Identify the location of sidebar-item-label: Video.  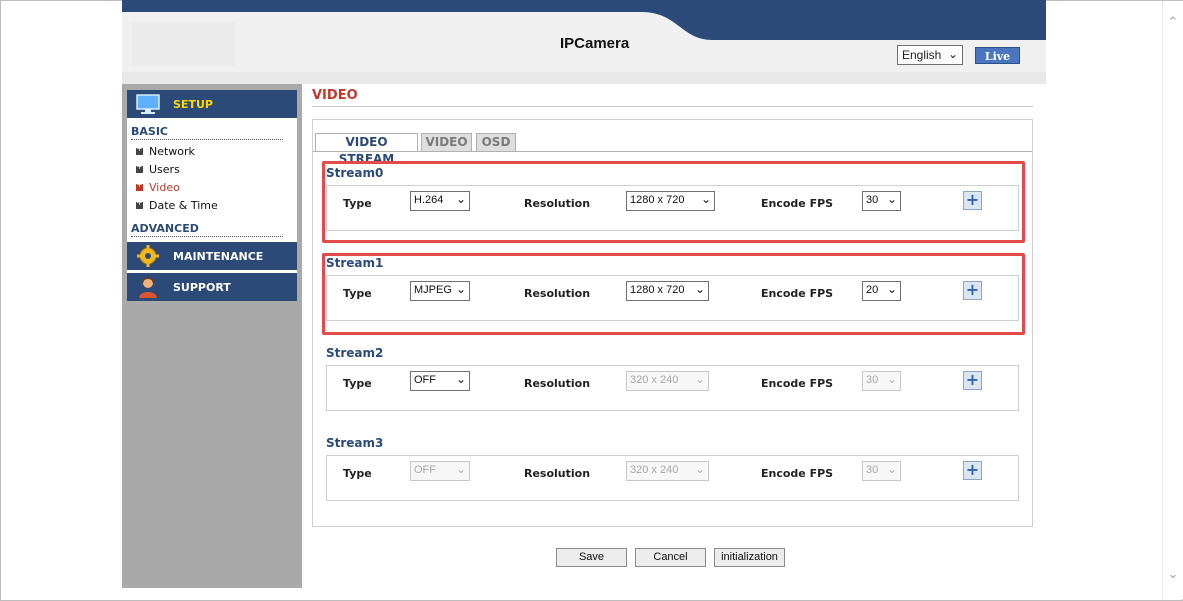
(164, 187).